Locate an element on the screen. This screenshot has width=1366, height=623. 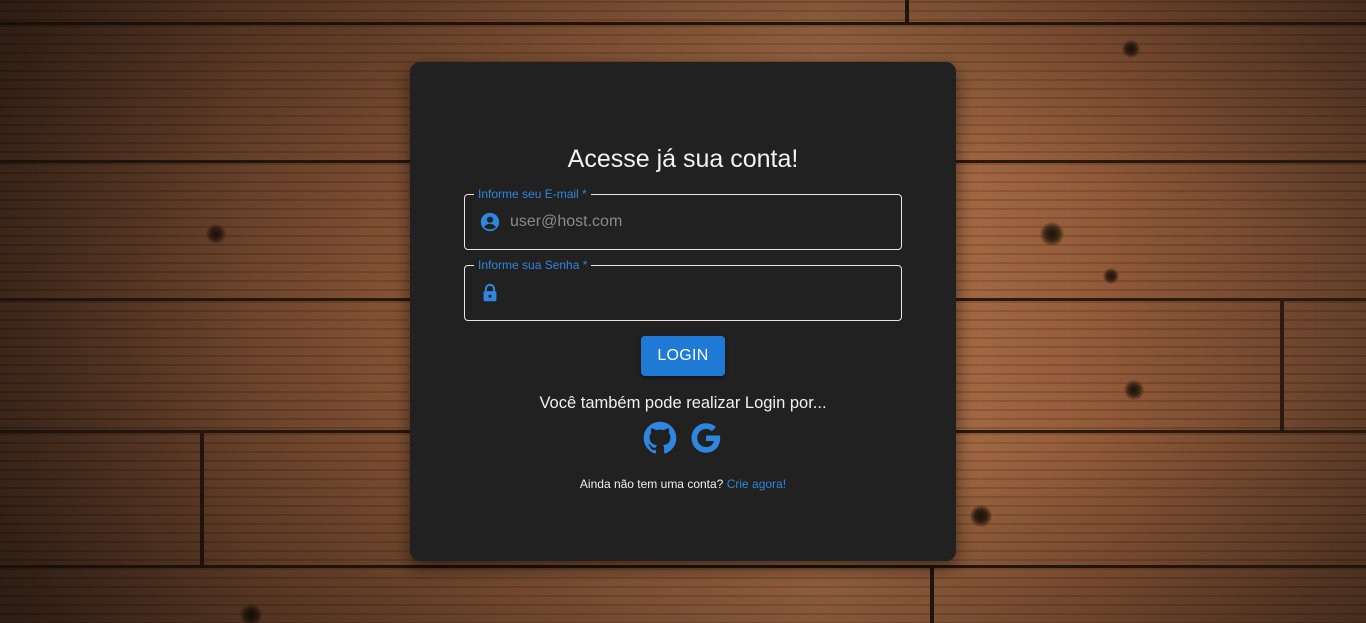
email-field: Informe seu E-mail * is located at coordinates (683, 218).